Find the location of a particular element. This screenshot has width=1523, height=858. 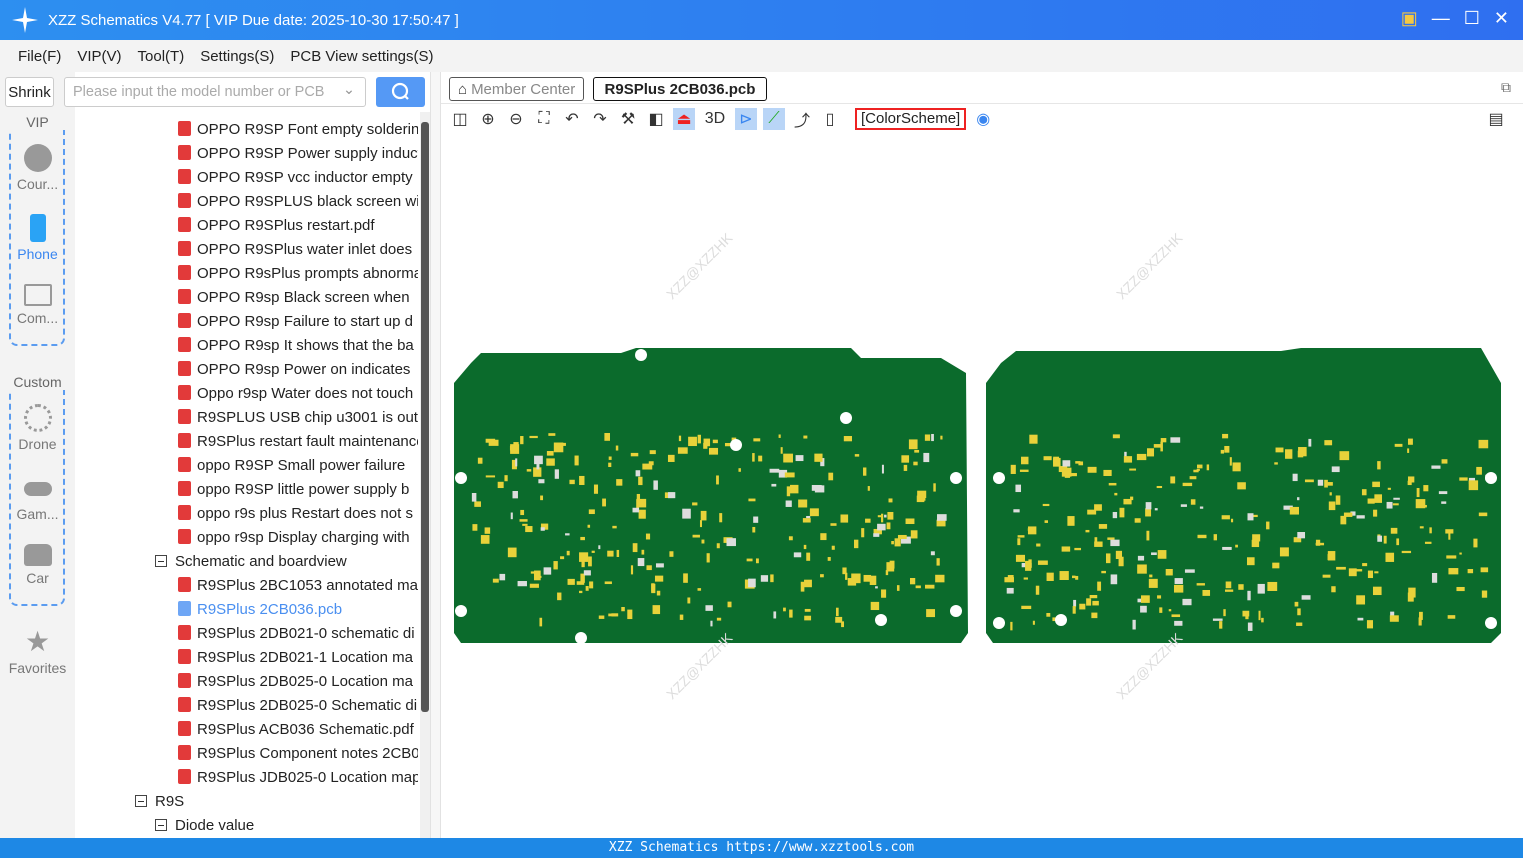

tree-file-item: oppo r9s plus Restart does not s is located at coordinates (298, 514).